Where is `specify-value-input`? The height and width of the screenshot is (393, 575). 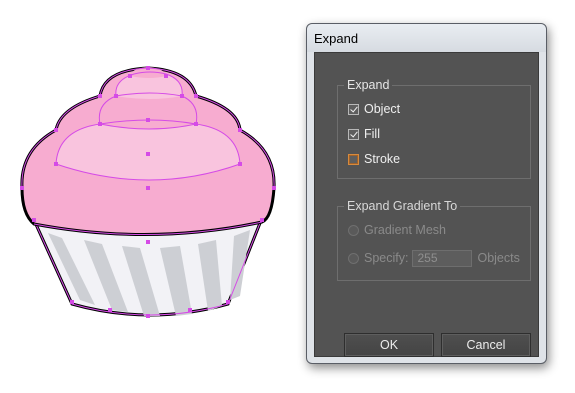 specify-value-input is located at coordinates (442, 258).